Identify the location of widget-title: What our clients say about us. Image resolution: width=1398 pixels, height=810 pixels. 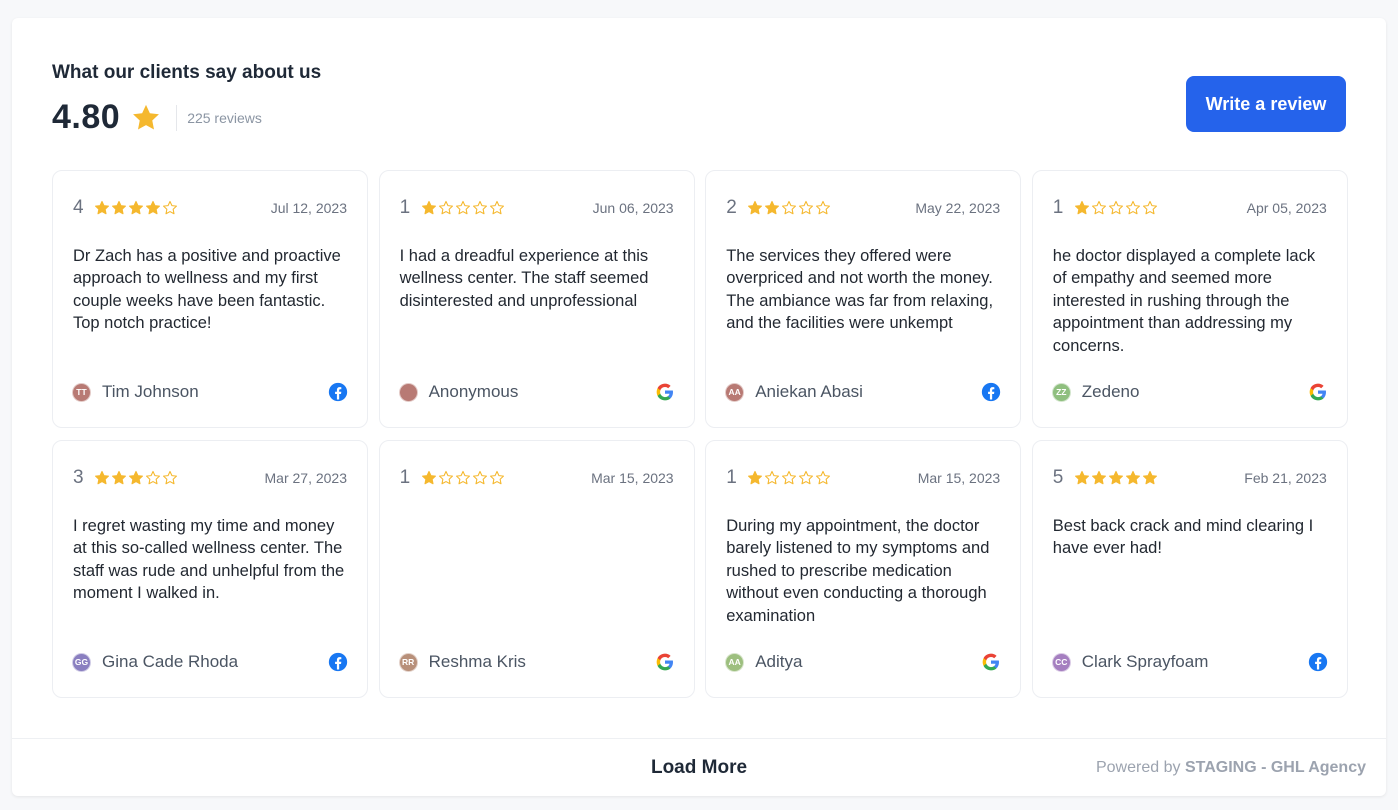
(187, 72).